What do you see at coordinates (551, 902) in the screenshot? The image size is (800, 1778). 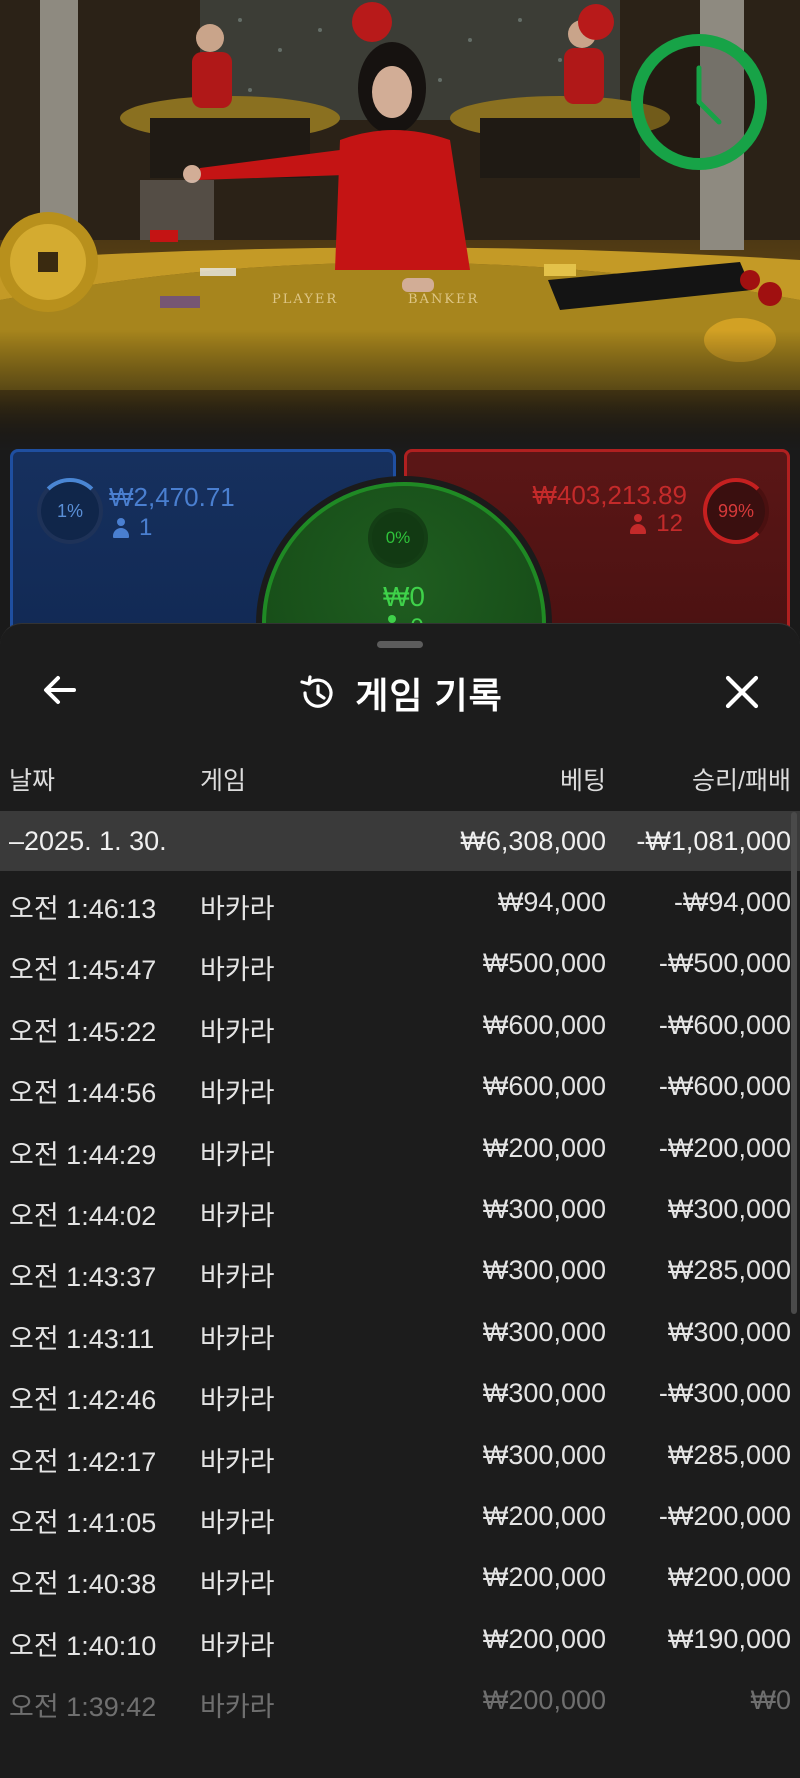 I see `row-bet: ₩94,000` at bounding box center [551, 902].